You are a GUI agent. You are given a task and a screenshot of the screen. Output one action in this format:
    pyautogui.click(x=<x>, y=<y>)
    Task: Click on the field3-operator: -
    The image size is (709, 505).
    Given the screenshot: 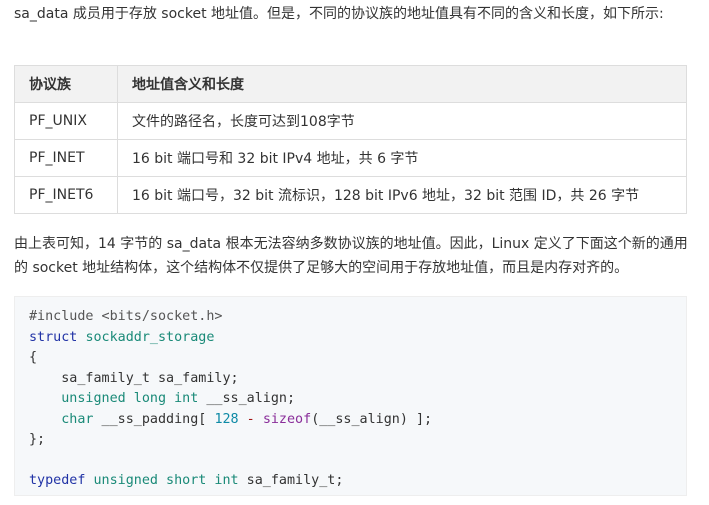 What is the action you would take?
    pyautogui.click(x=250, y=419)
    